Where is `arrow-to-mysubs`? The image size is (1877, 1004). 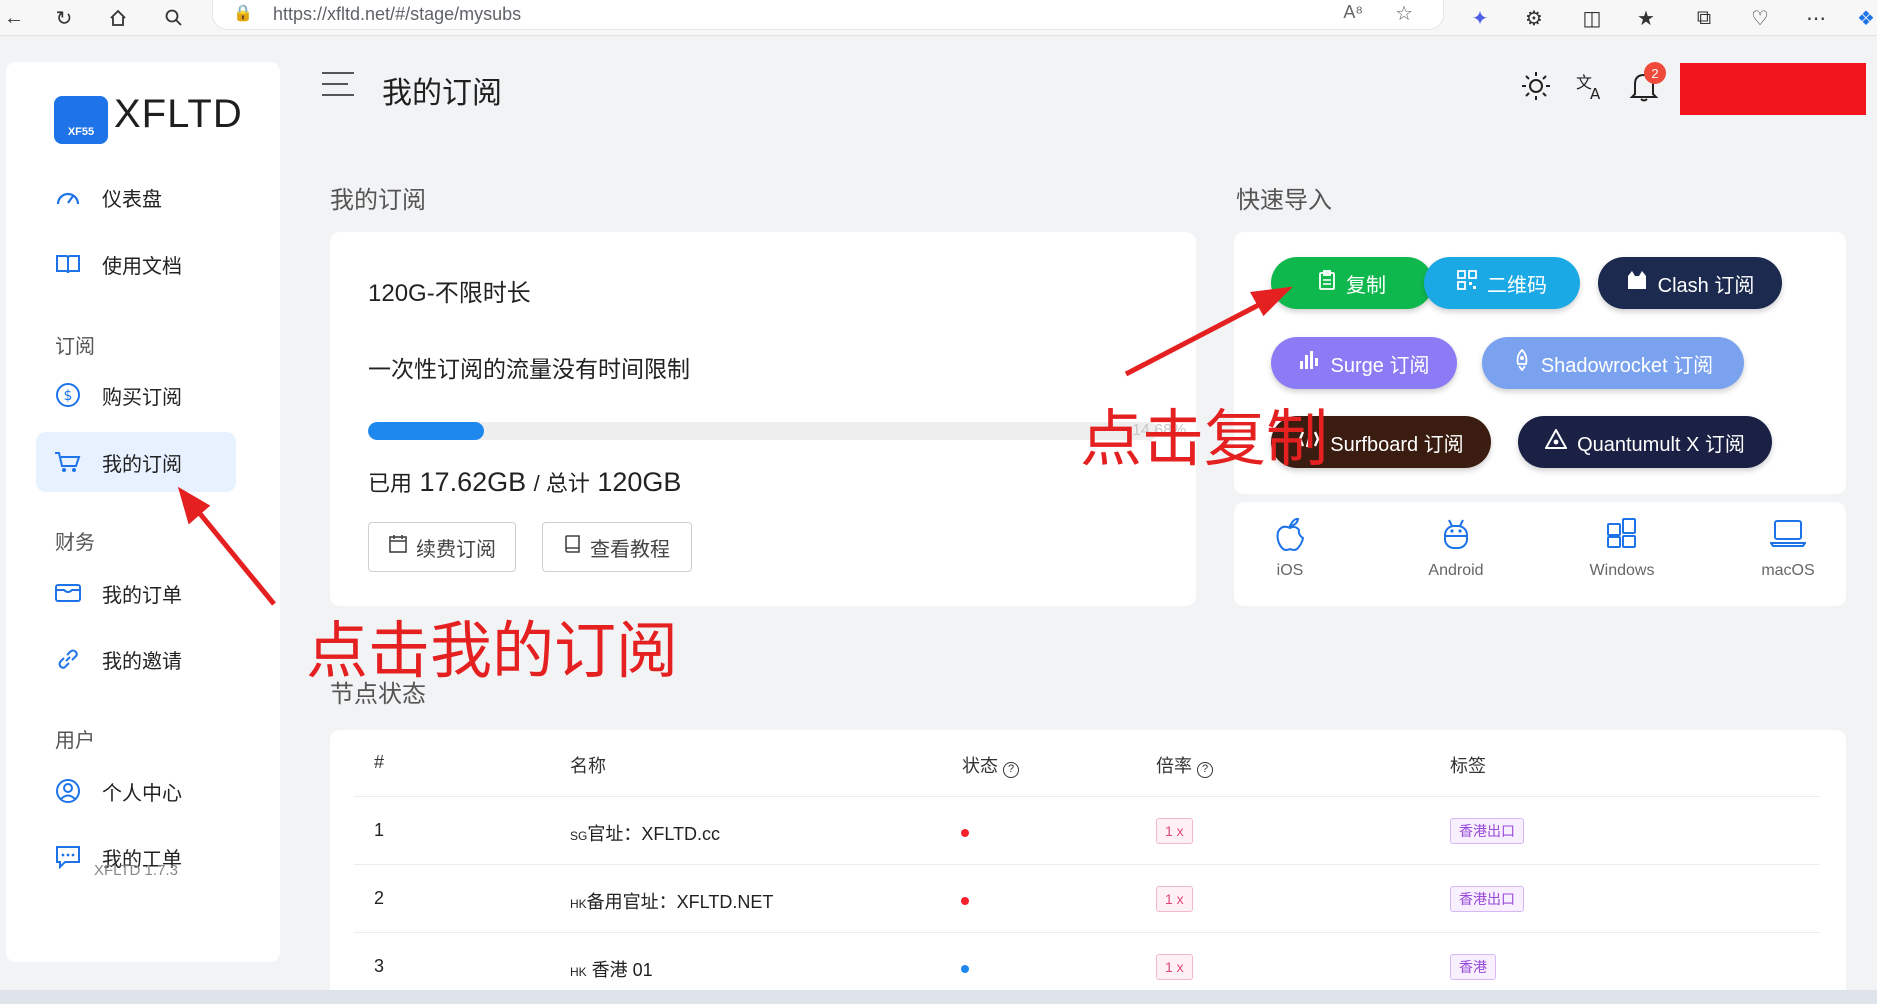
arrow-to-mysubs is located at coordinates (233, 554).